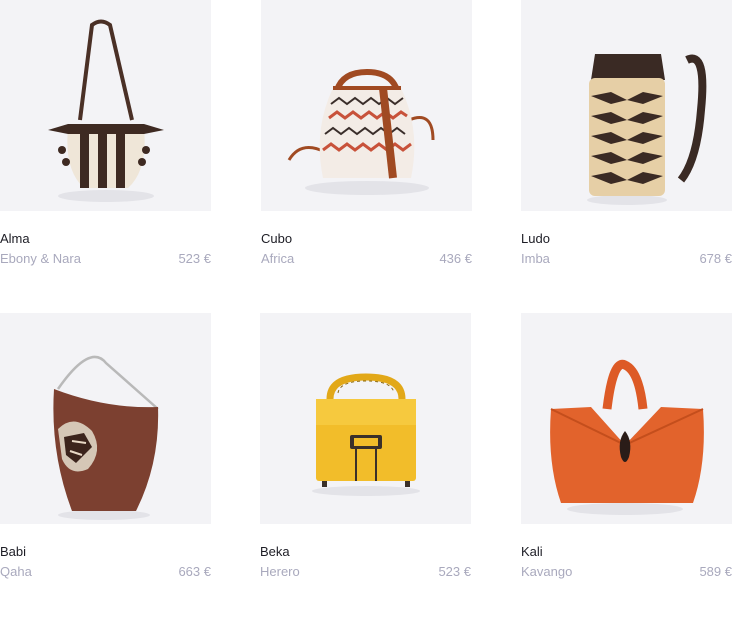 This screenshot has width=732, height=626. Describe the element at coordinates (535, 258) in the screenshot. I see `product-variant: Imba` at that location.